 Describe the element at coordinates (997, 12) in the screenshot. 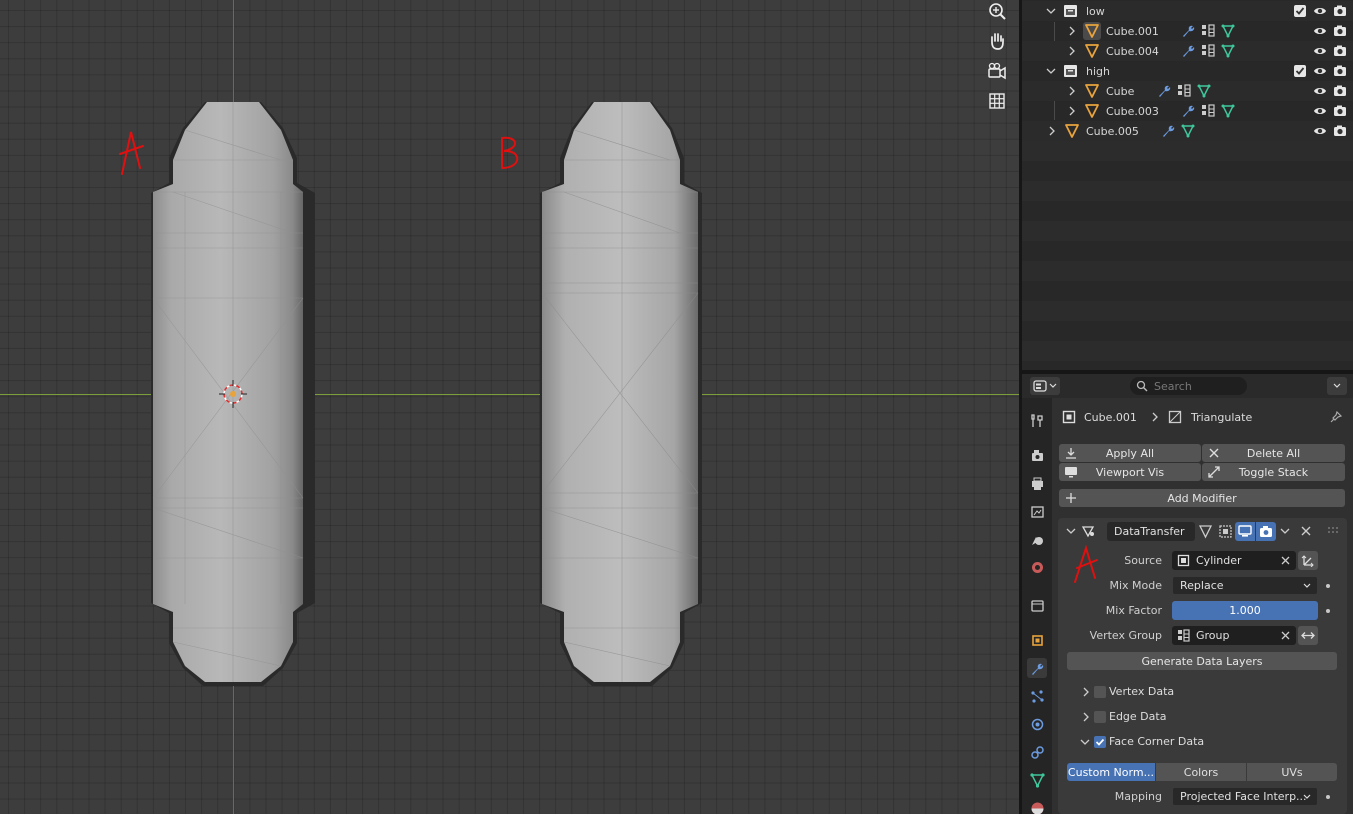

I see `zoom-icon` at that location.